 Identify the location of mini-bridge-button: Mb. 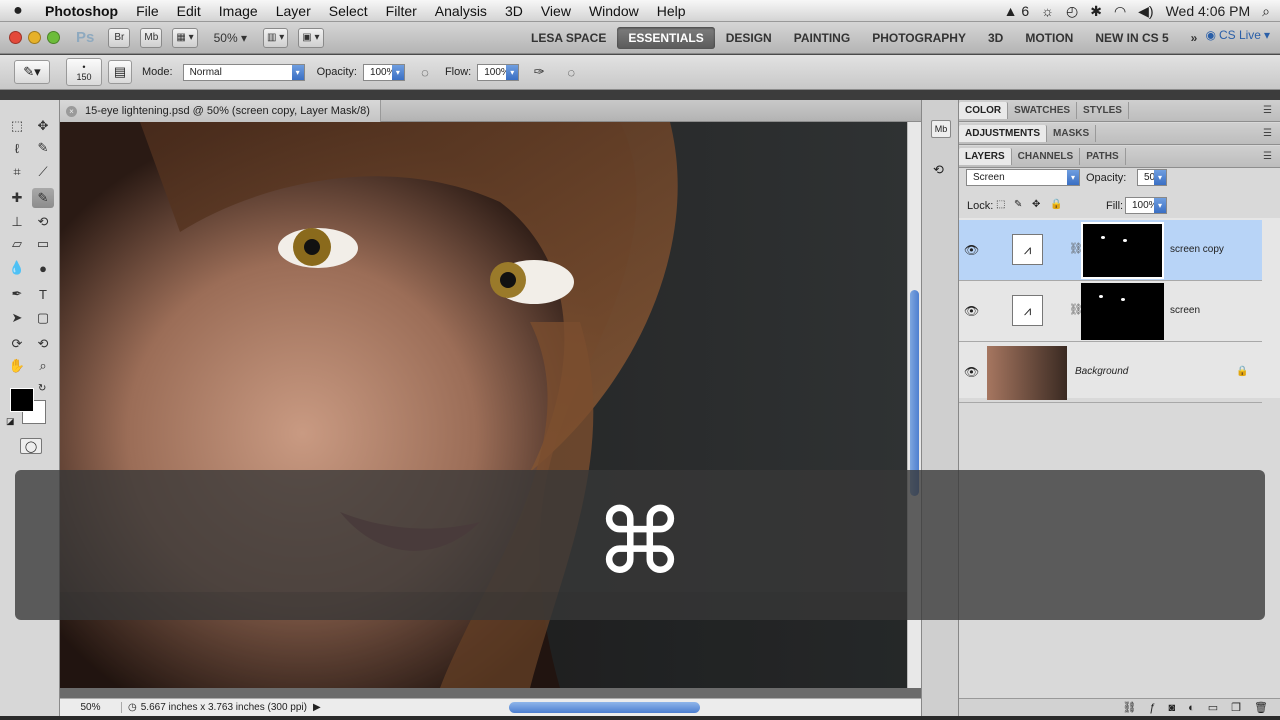
(151, 37).